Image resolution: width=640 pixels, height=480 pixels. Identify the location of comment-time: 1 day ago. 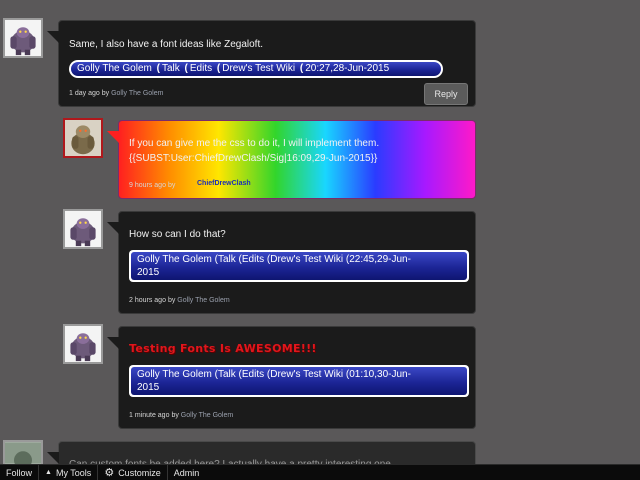
(84, 93).